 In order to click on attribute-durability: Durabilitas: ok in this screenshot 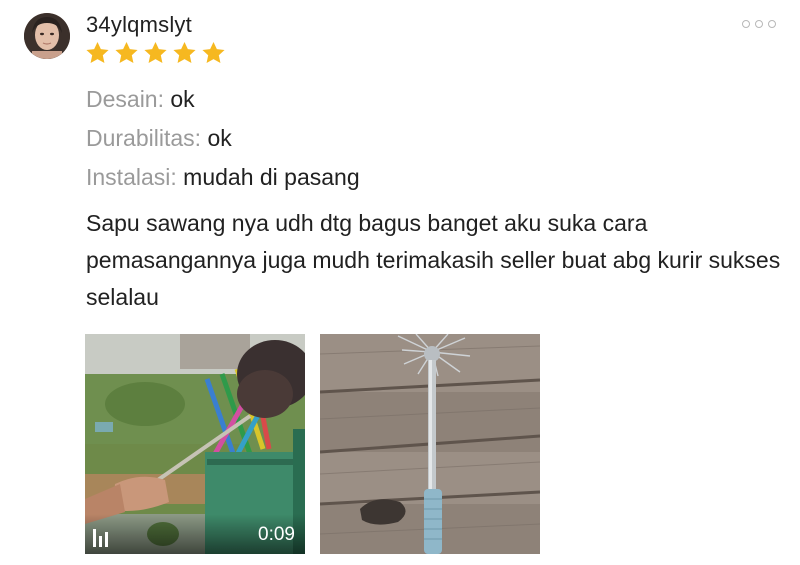, I will do `click(159, 138)`.